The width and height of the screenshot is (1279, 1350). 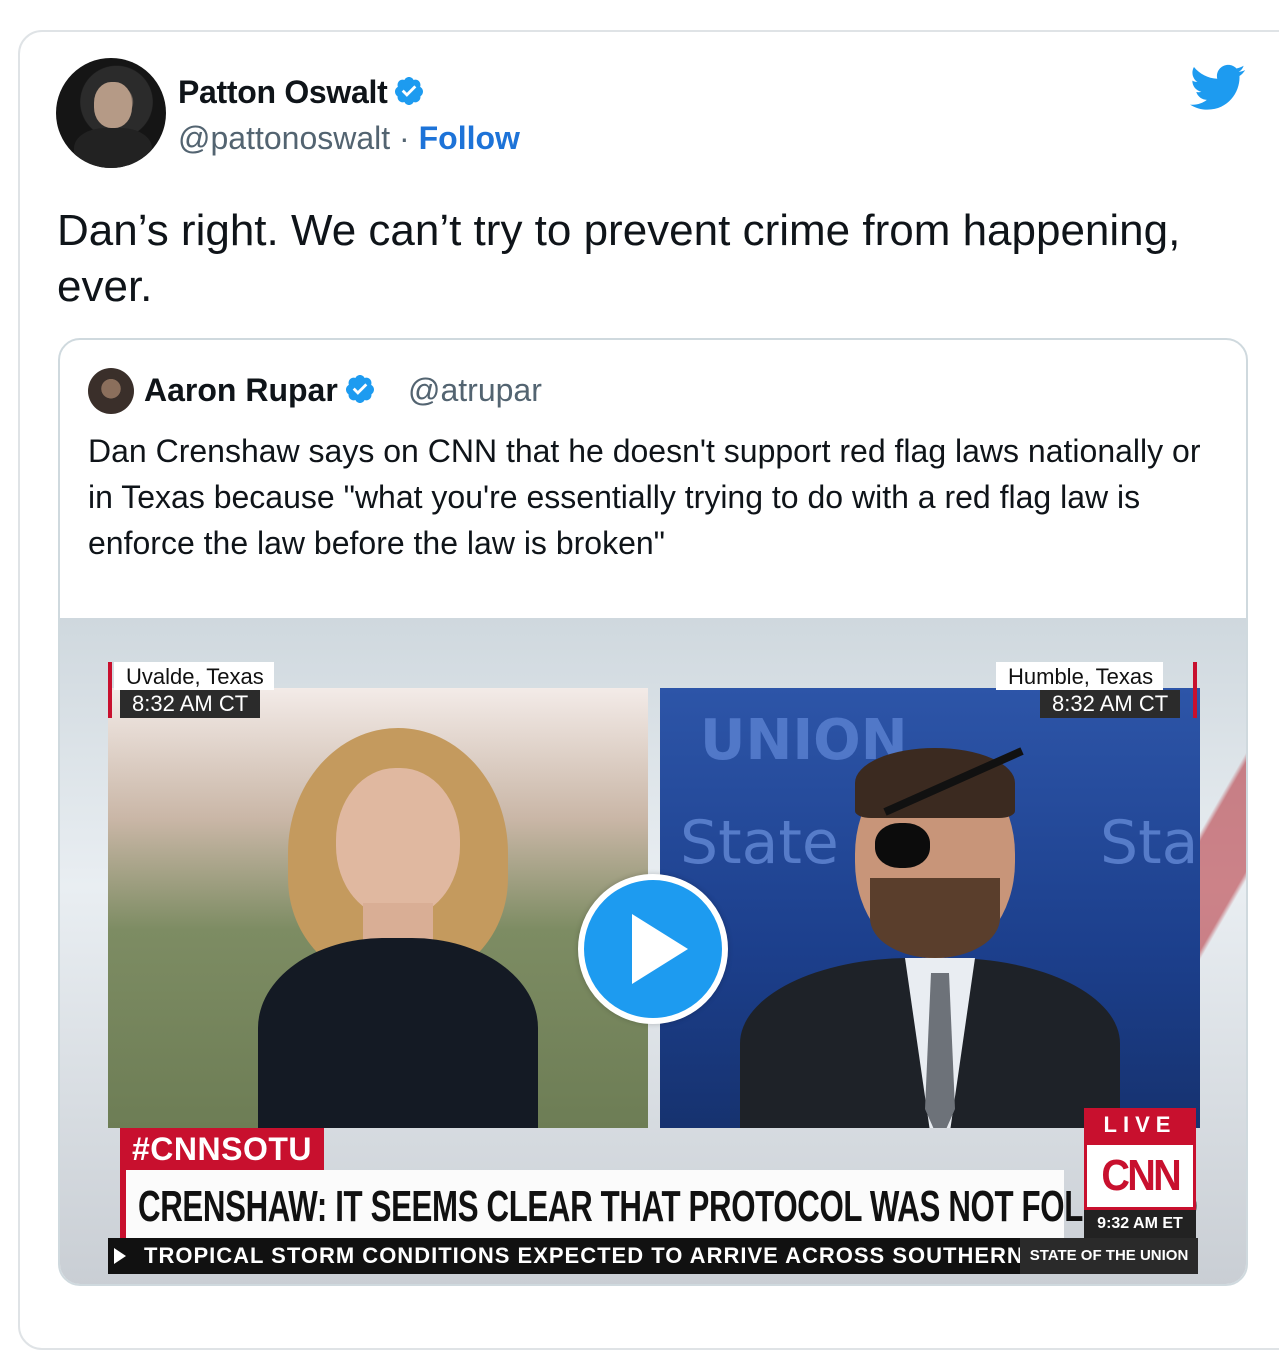 I want to click on anchor-face, so click(x=398, y=843).